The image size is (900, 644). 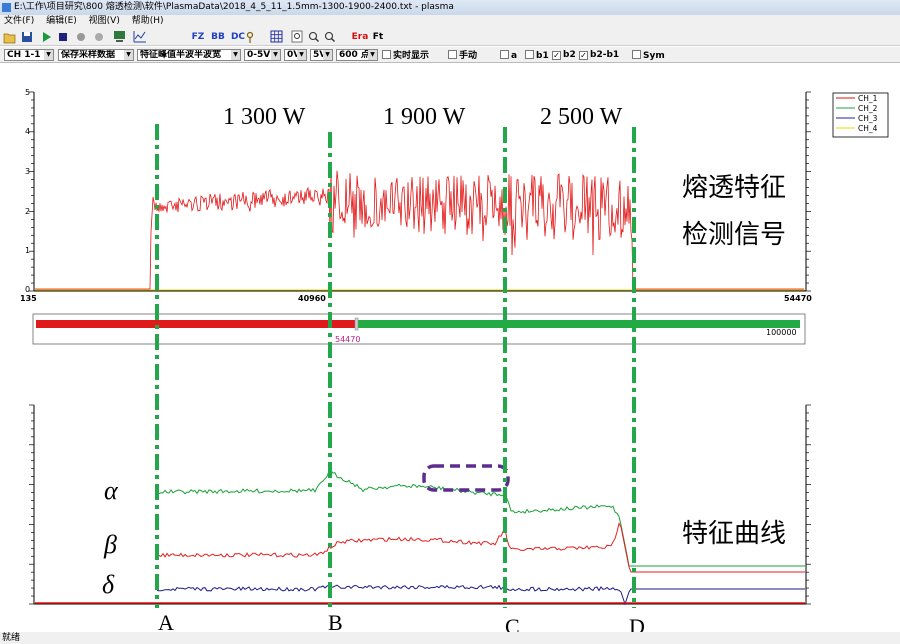 I want to click on progress-track, so click(x=419, y=329).